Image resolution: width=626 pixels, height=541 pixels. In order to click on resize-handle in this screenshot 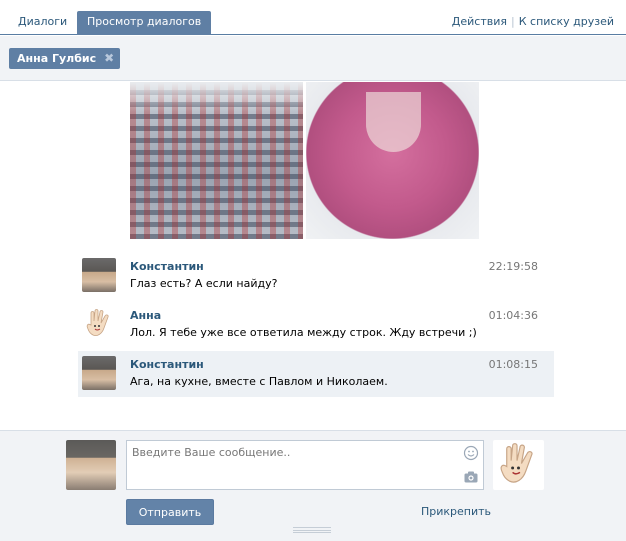, I will do `click(312, 530)`.